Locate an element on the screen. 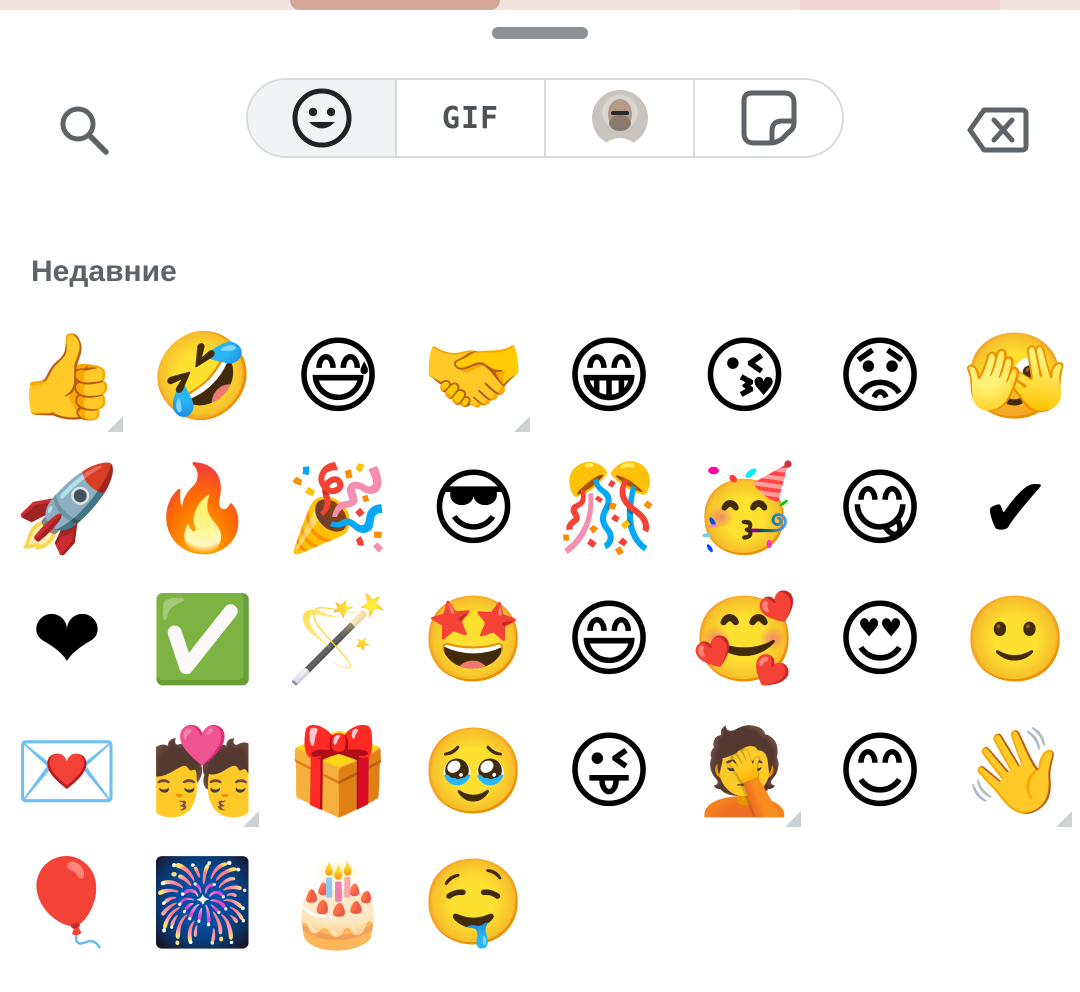  emoji-glyph: 😁 is located at coordinates (609, 376).